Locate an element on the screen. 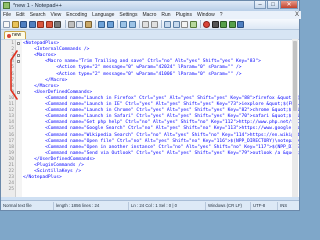 The image size is (320, 240). window-title: *new 1 - Notepad++ is located at coordinates (37, 6).